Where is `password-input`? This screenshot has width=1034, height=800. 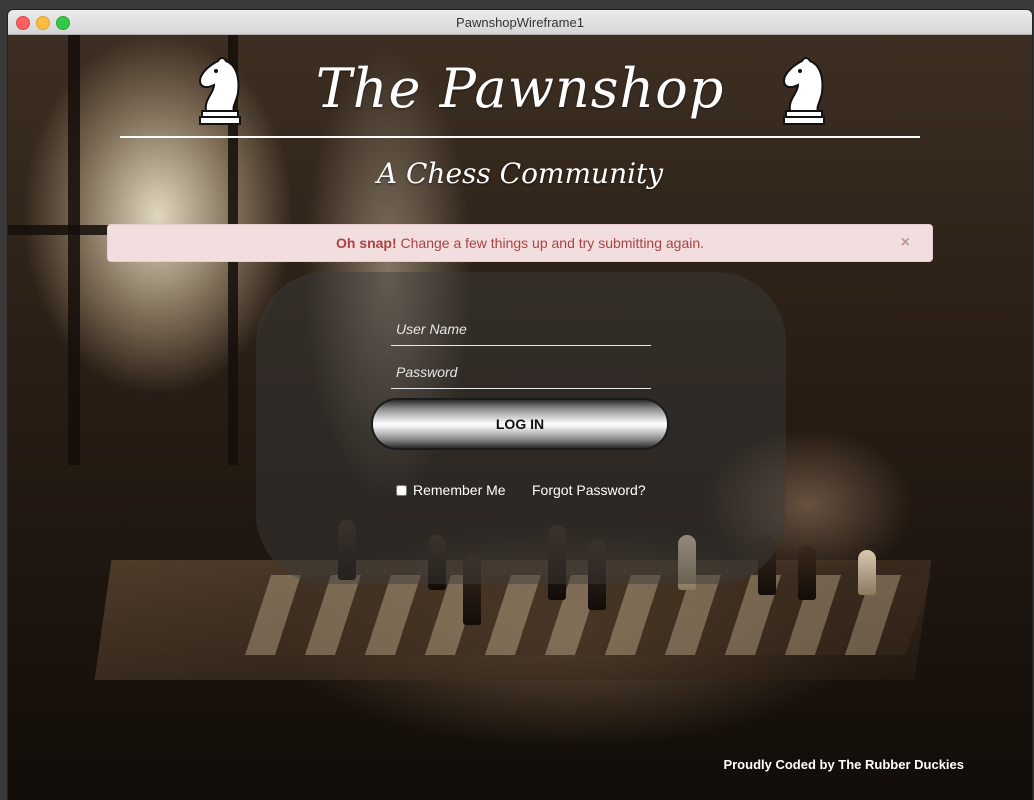 password-input is located at coordinates (521, 371).